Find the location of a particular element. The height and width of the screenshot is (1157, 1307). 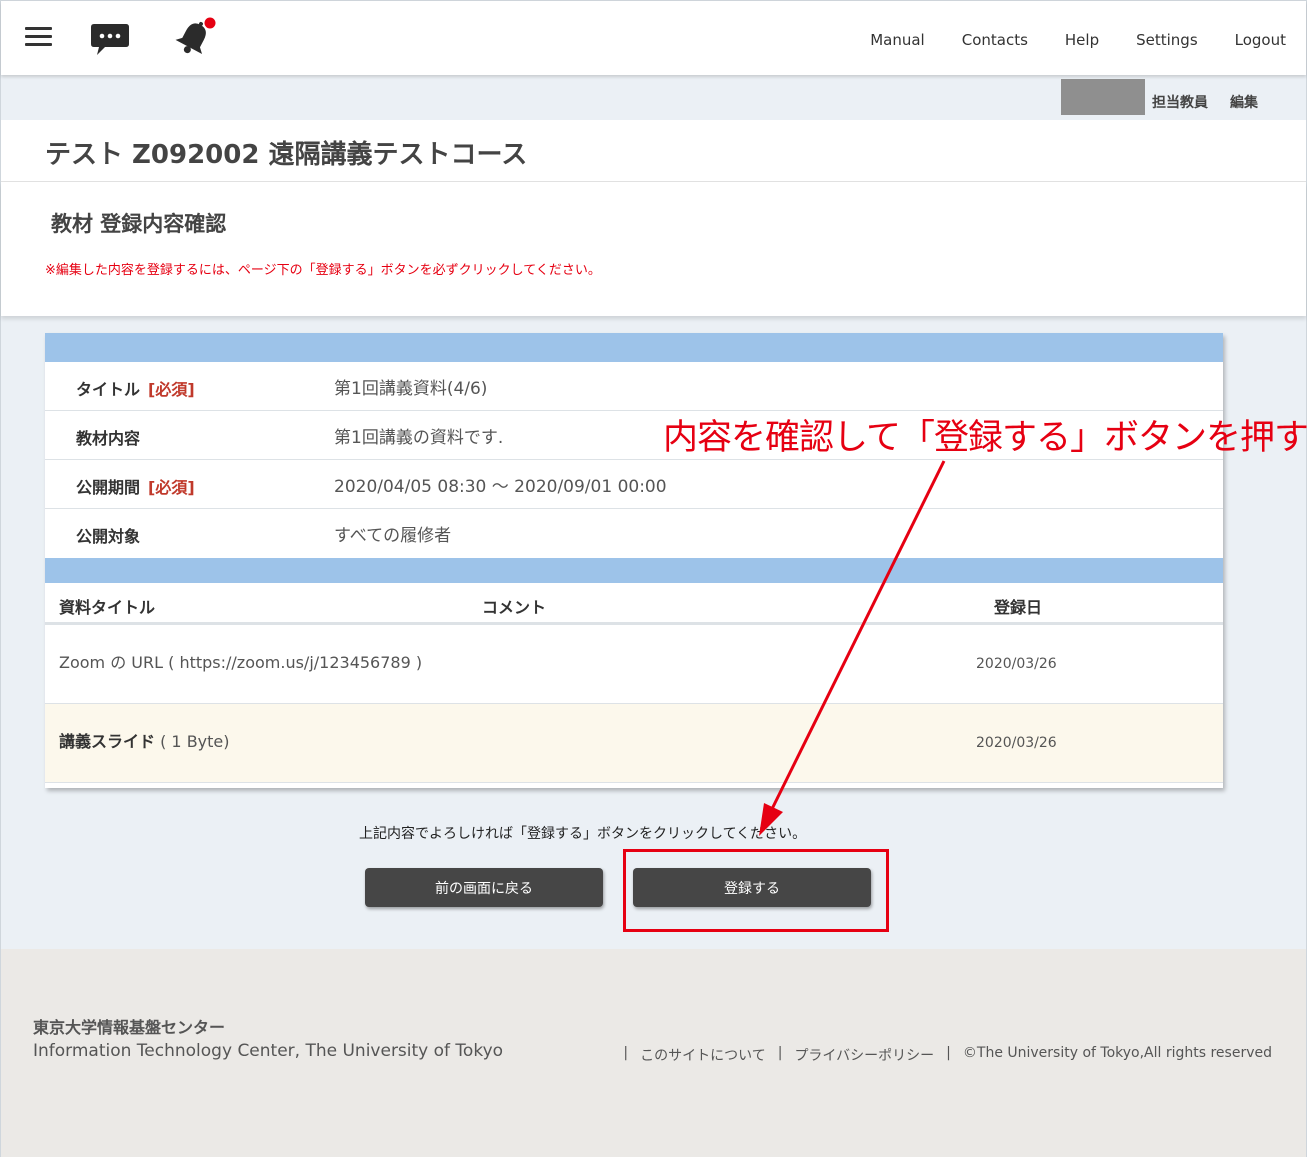

info-row-title: タイトル [必須] 第1回講義資料(4/6) is located at coordinates (634, 386).